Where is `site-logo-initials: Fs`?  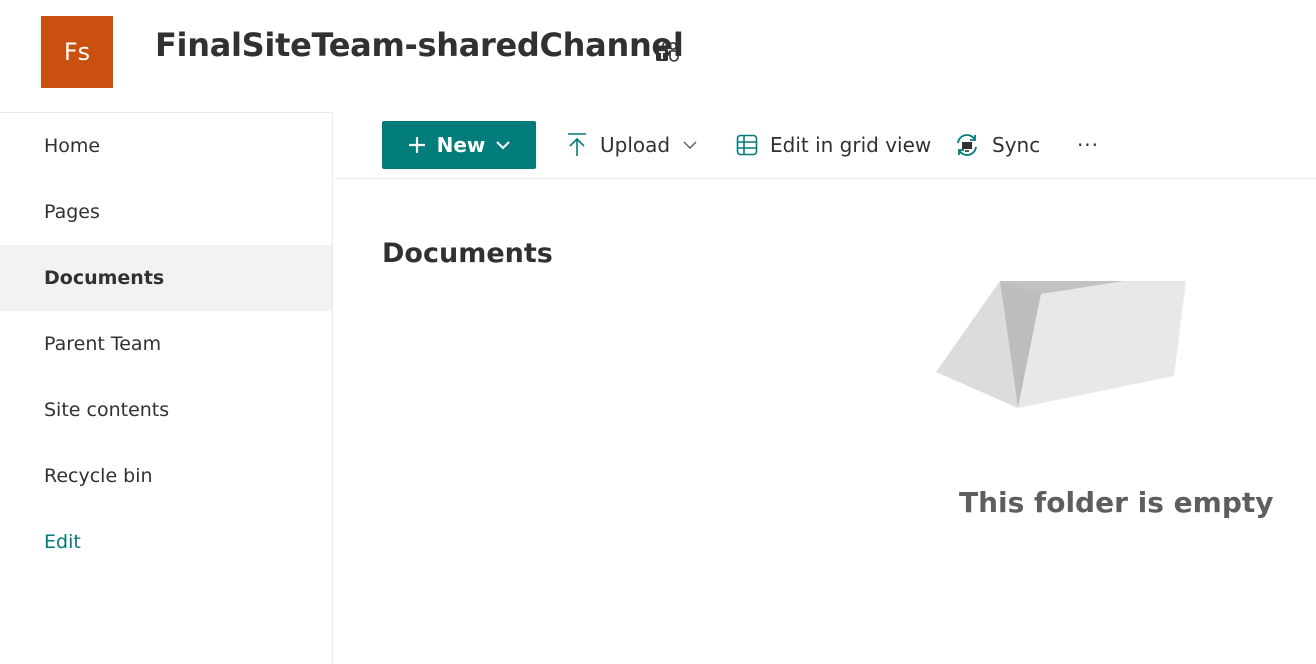 site-logo-initials: Fs is located at coordinates (77, 52).